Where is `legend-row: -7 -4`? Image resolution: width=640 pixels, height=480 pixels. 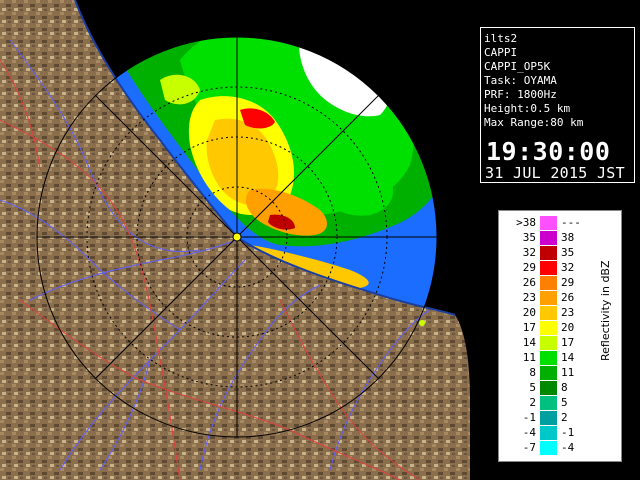 legend-row: -7 -4 is located at coordinates (561, 448).